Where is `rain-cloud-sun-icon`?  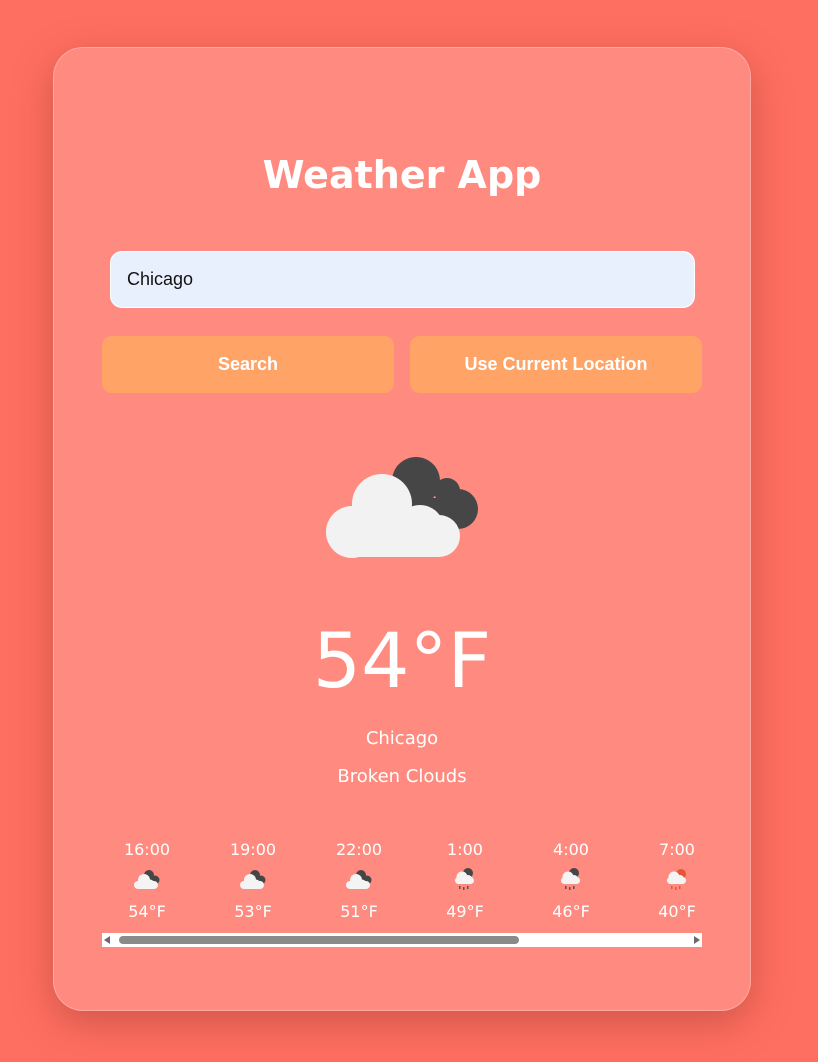
rain-cloud-sun-icon is located at coordinates (663, 879).